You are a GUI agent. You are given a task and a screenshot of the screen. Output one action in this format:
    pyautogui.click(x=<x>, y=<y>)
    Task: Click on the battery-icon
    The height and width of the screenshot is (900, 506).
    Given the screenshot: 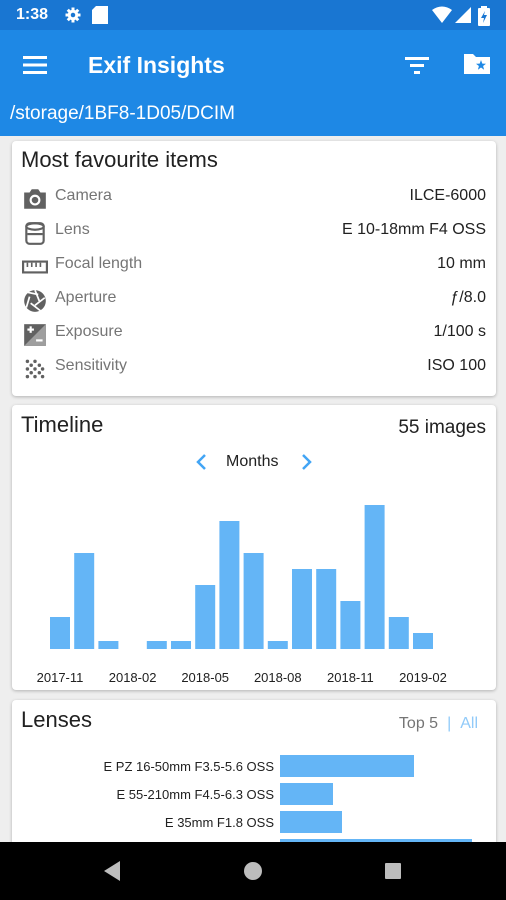 What is the action you would take?
    pyautogui.click(x=484, y=16)
    